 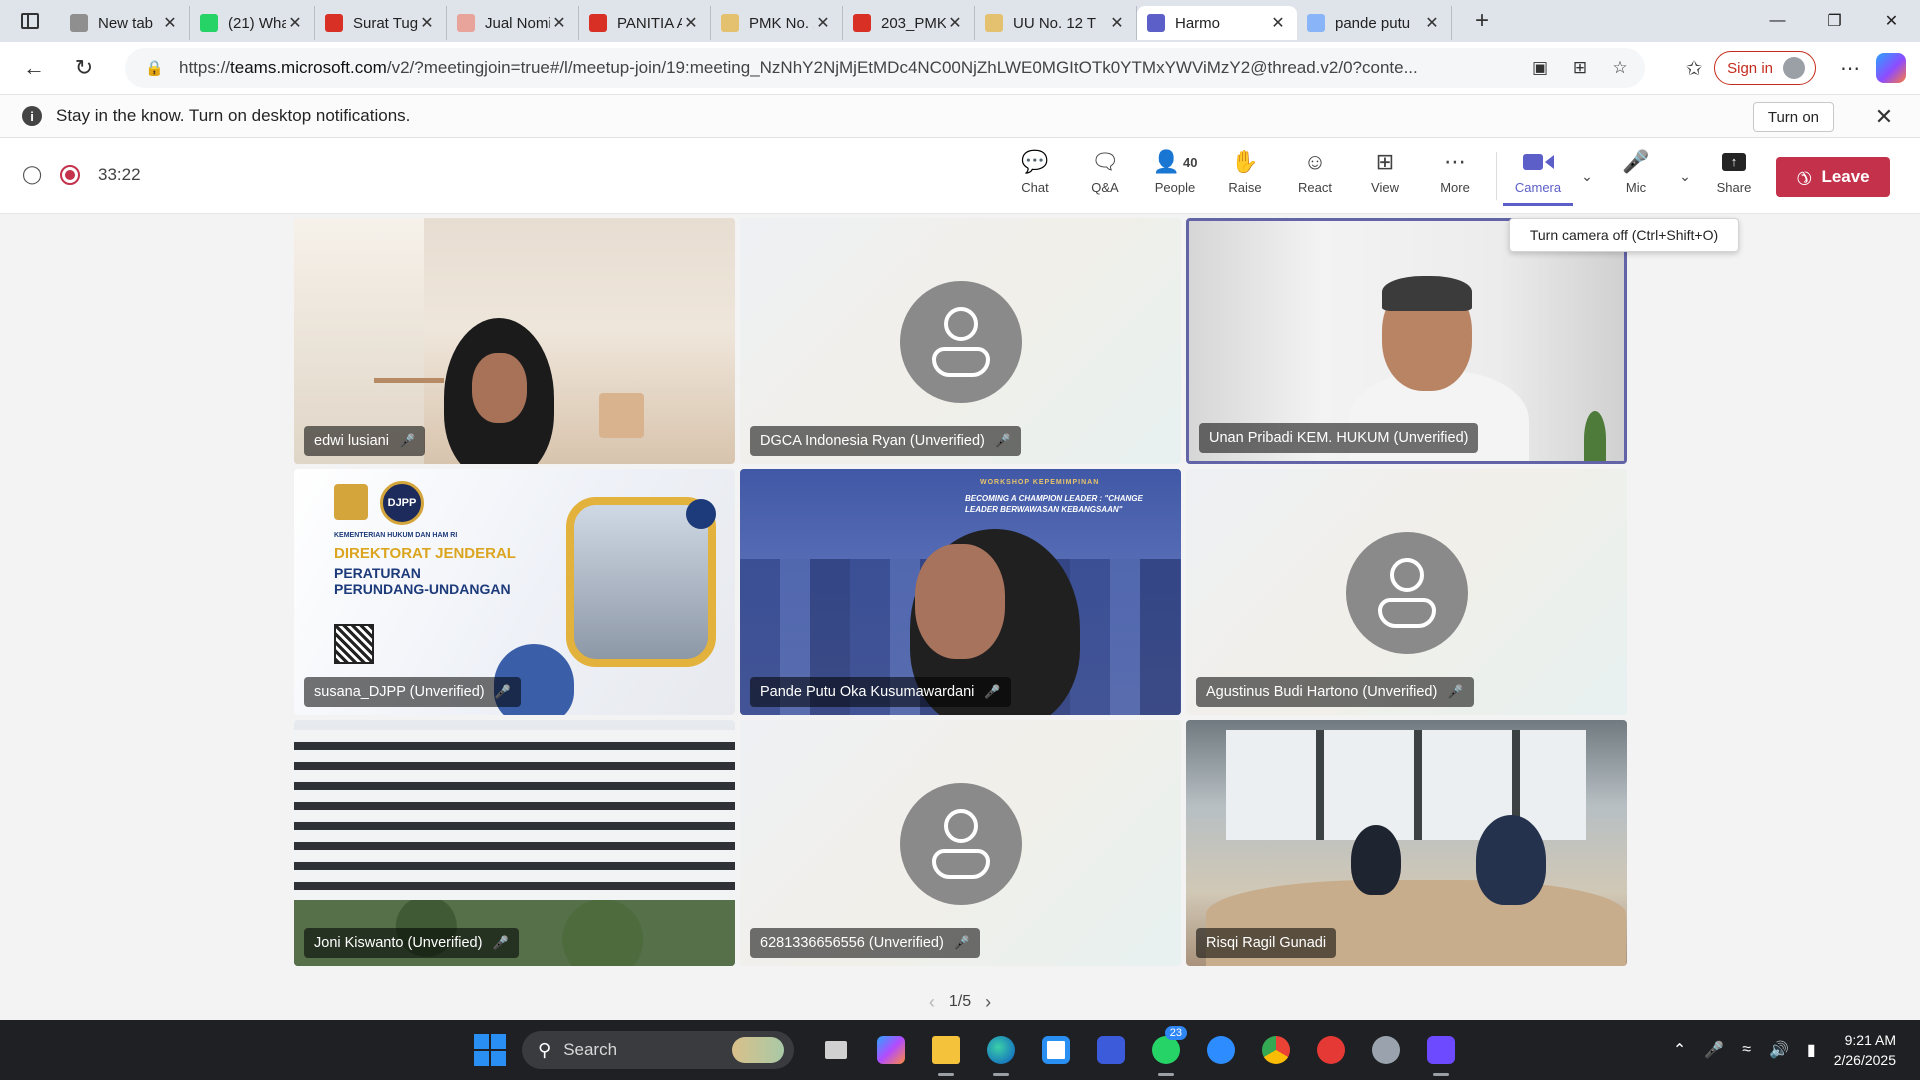 What do you see at coordinates (1110, 1050) in the screenshot?
I see `editor-app-icon` at bounding box center [1110, 1050].